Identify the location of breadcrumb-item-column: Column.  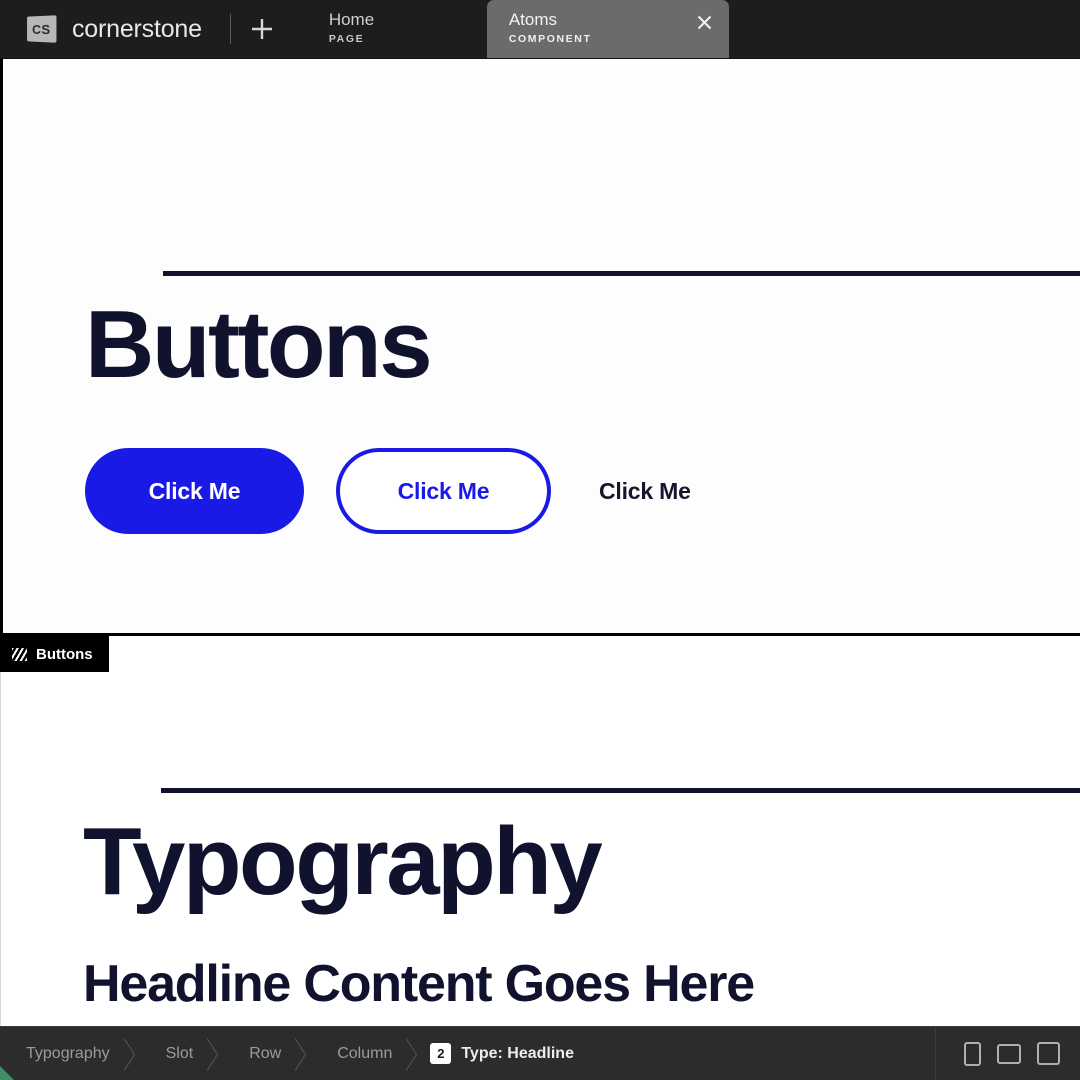
(366, 1053).